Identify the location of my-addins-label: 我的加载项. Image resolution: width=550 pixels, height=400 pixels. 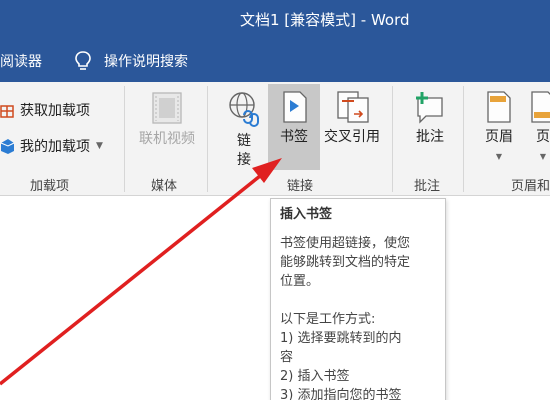
(55, 147).